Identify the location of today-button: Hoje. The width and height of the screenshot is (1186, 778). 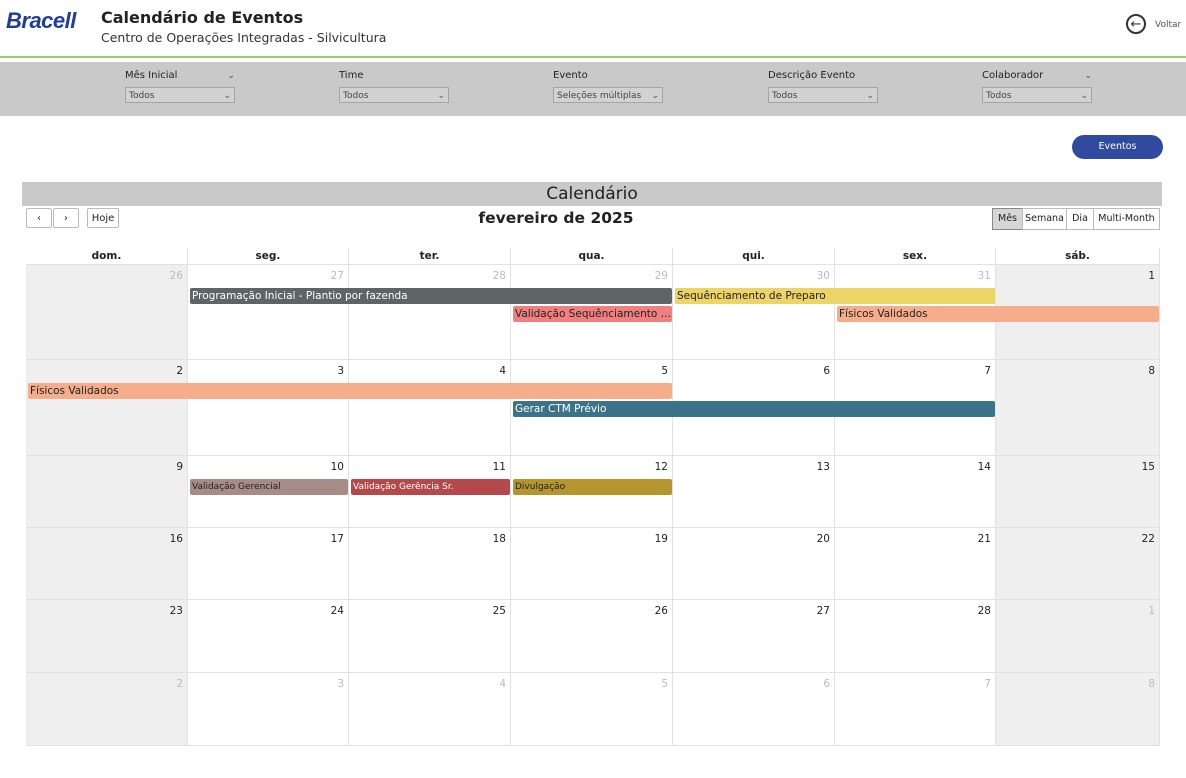
(103, 218).